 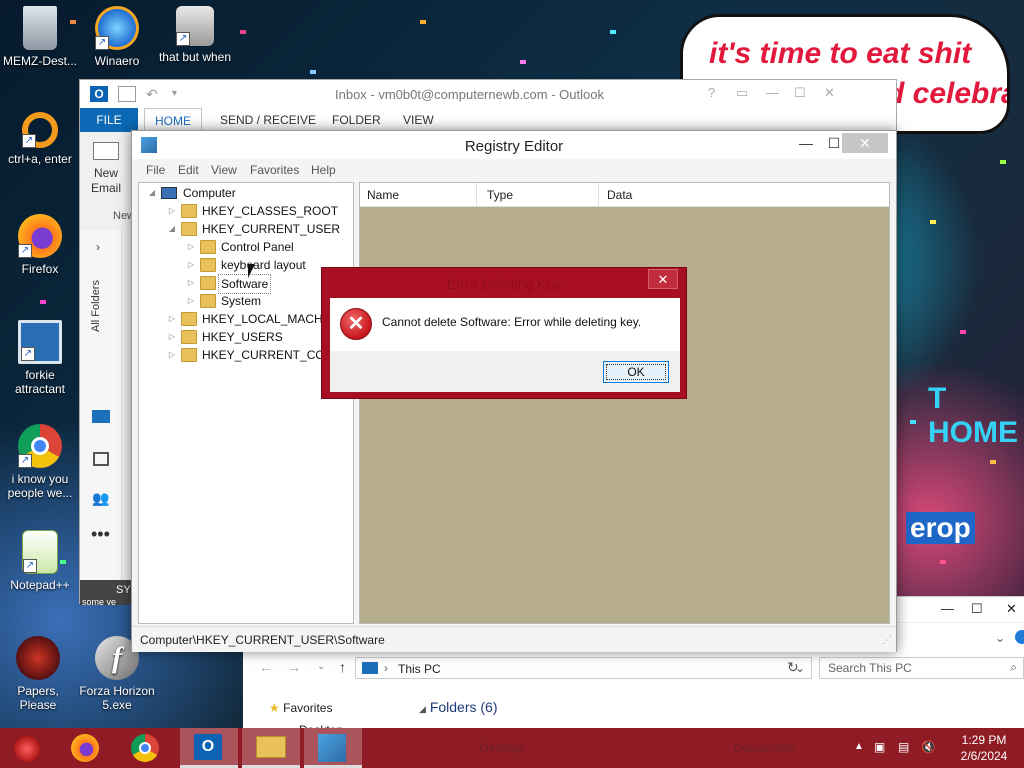 What do you see at coordinates (155, 170) in the screenshot?
I see `menu-file: File` at bounding box center [155, 170].